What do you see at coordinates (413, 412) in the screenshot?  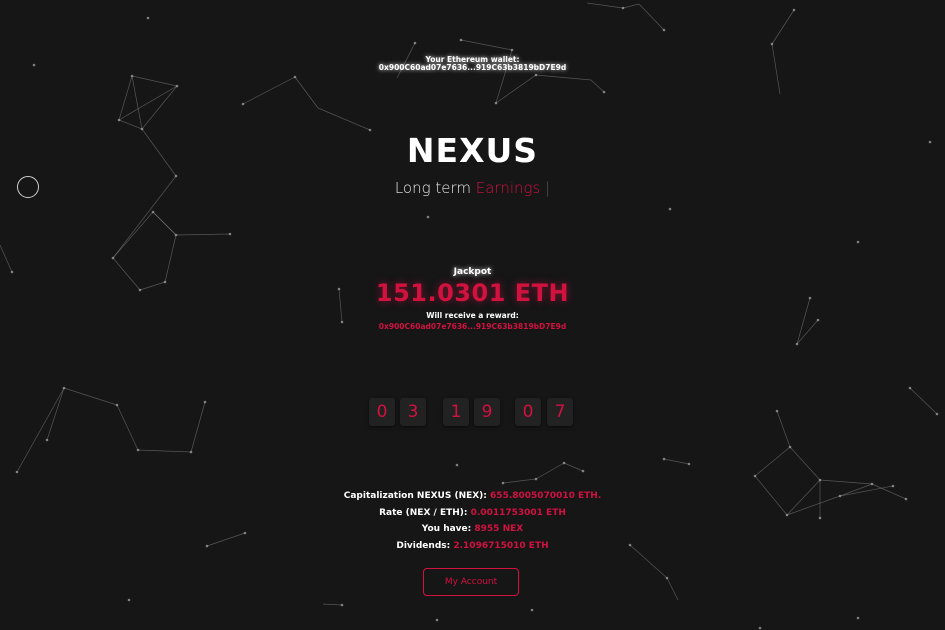 I see `timer-digit-hours-ones: 3` at bounding box center [413, 412].